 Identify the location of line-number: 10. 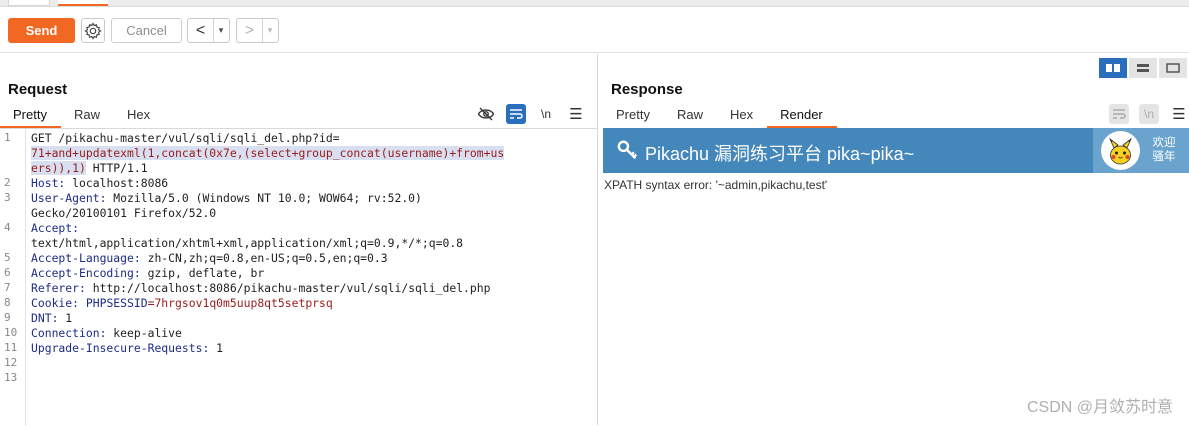
(10, 332).